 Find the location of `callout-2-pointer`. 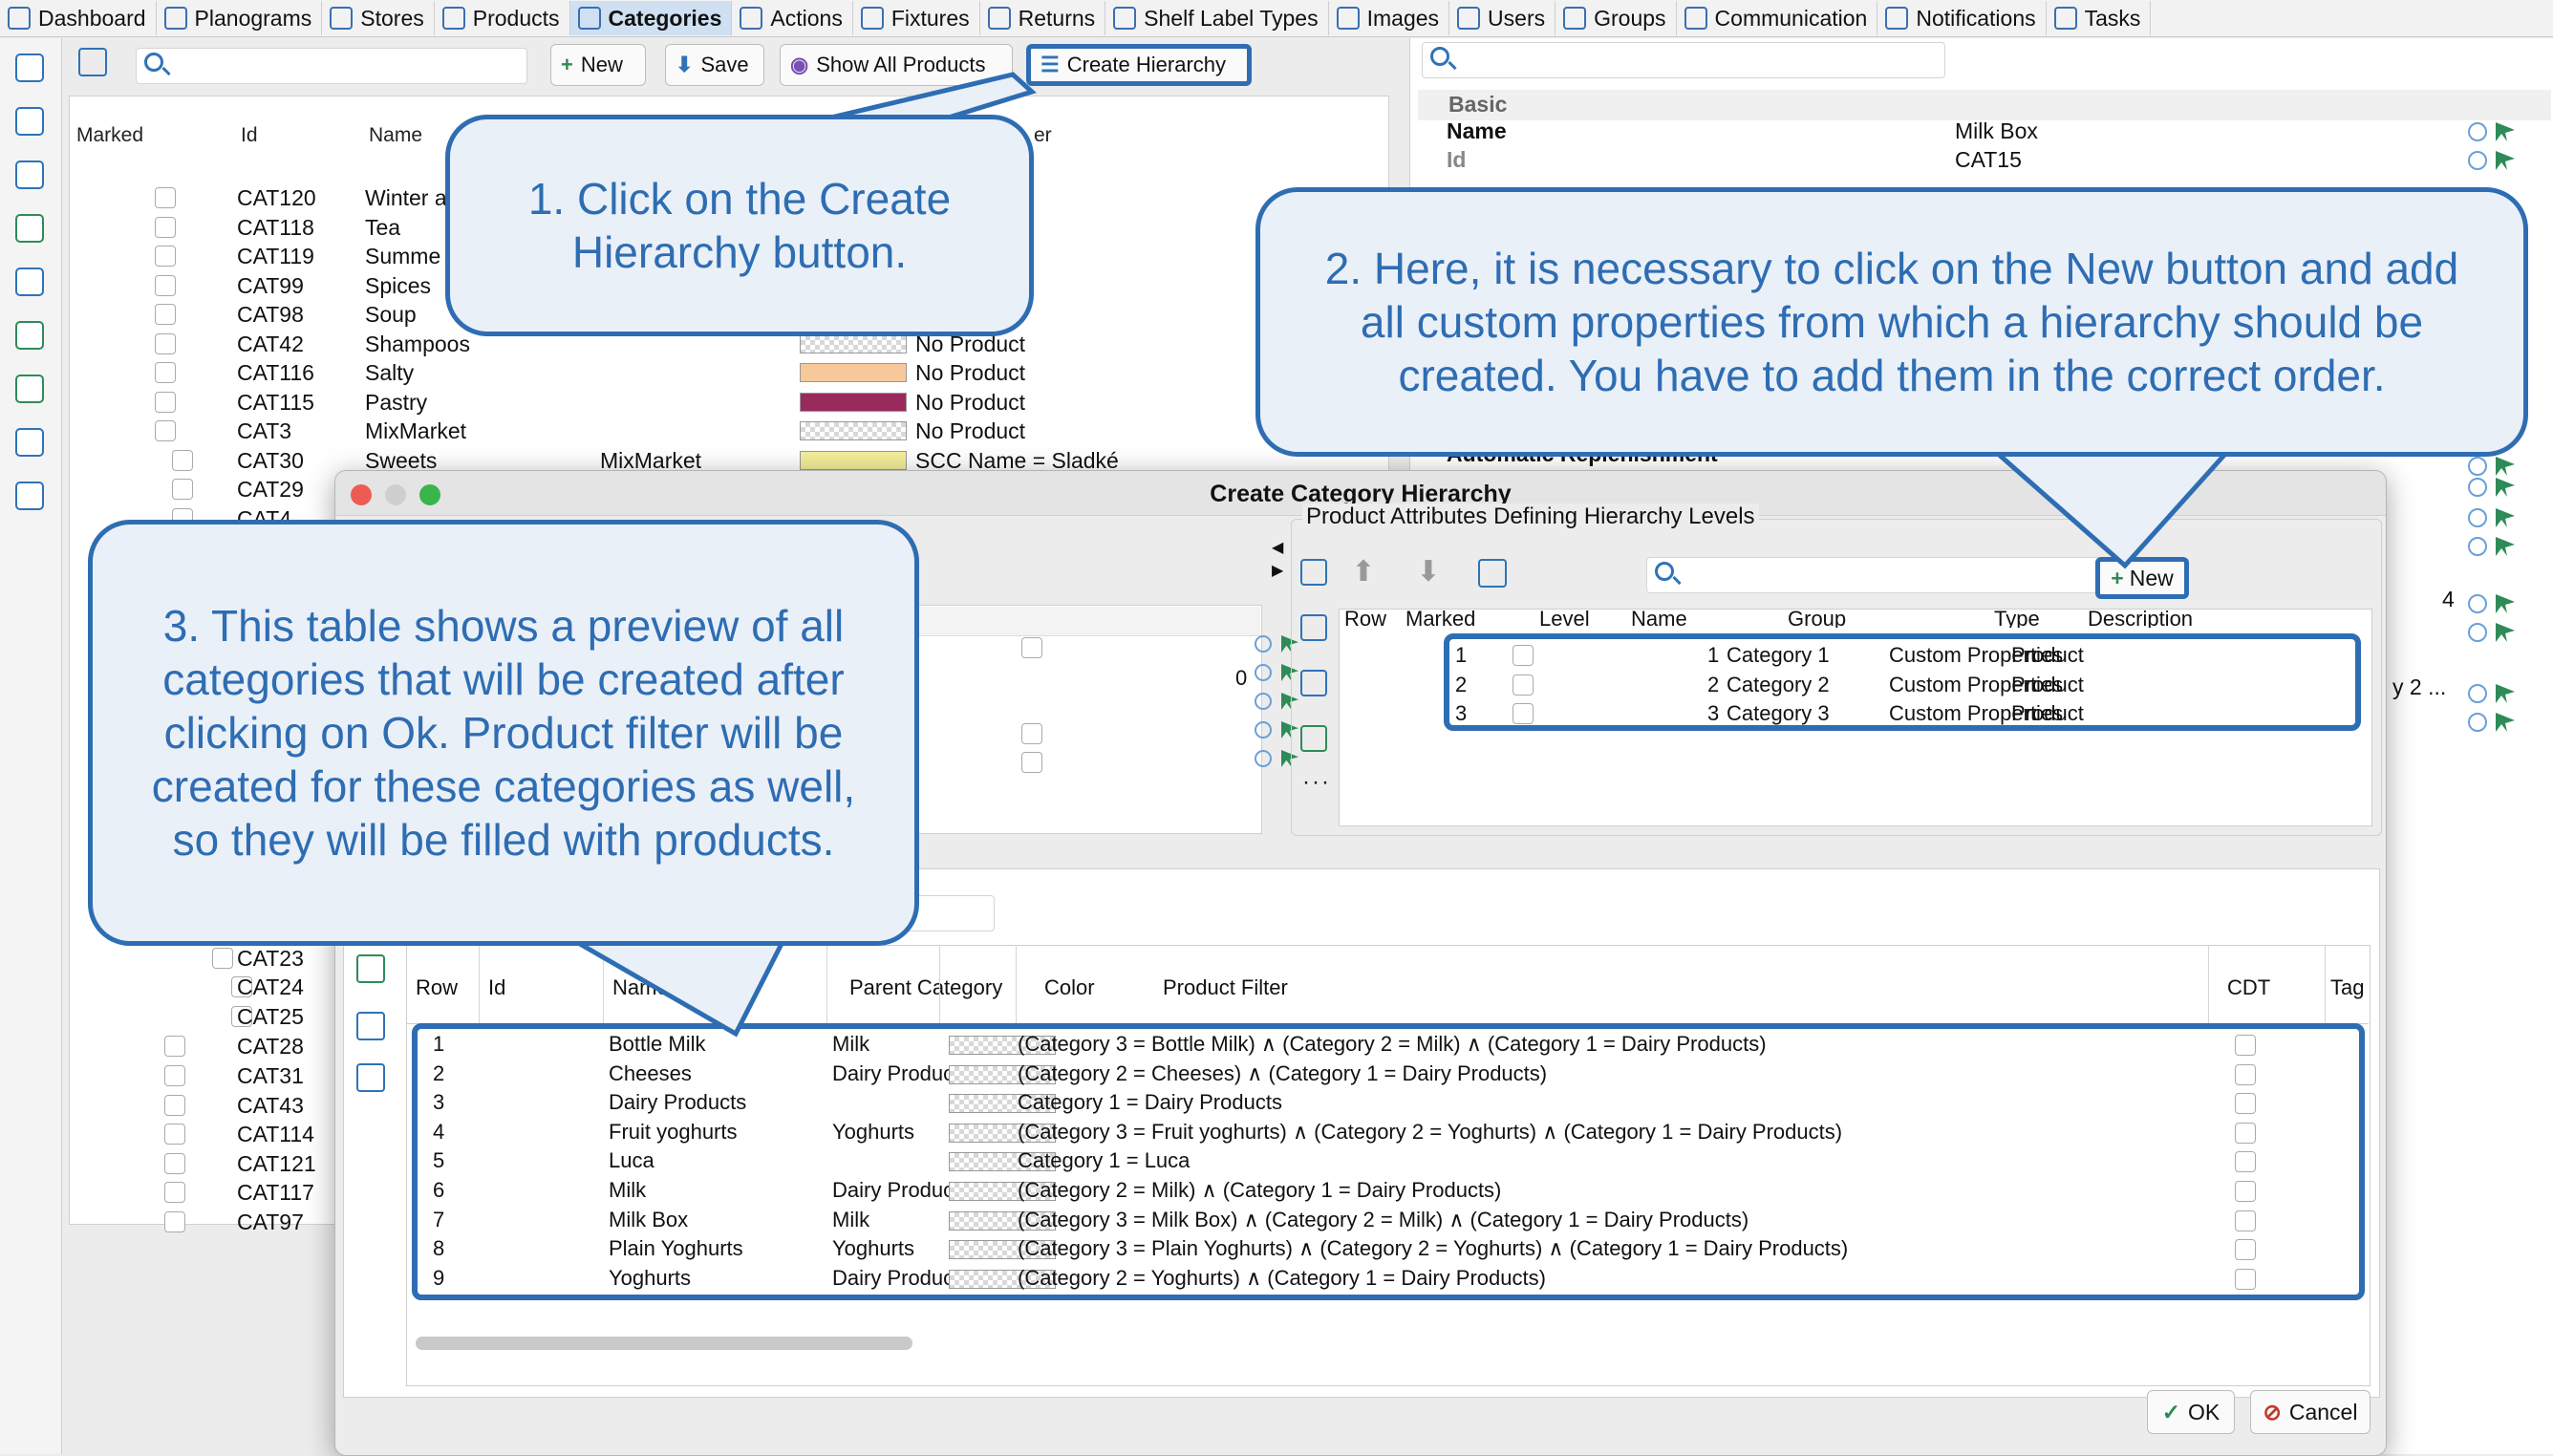

callout-2-pointer is located at coordinates (2111, 510).